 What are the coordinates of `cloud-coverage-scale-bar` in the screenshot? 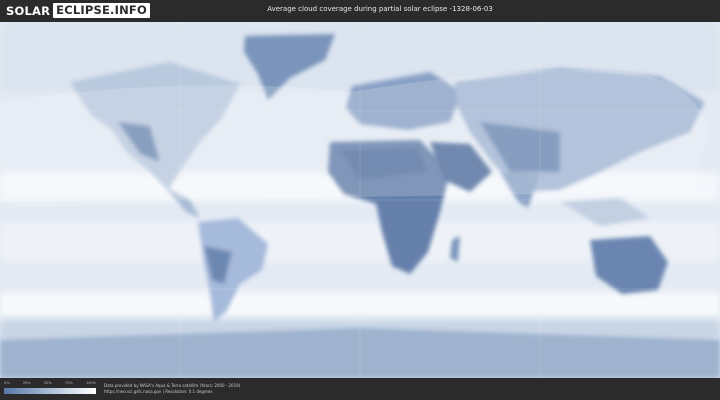 It's located at (50, 391).